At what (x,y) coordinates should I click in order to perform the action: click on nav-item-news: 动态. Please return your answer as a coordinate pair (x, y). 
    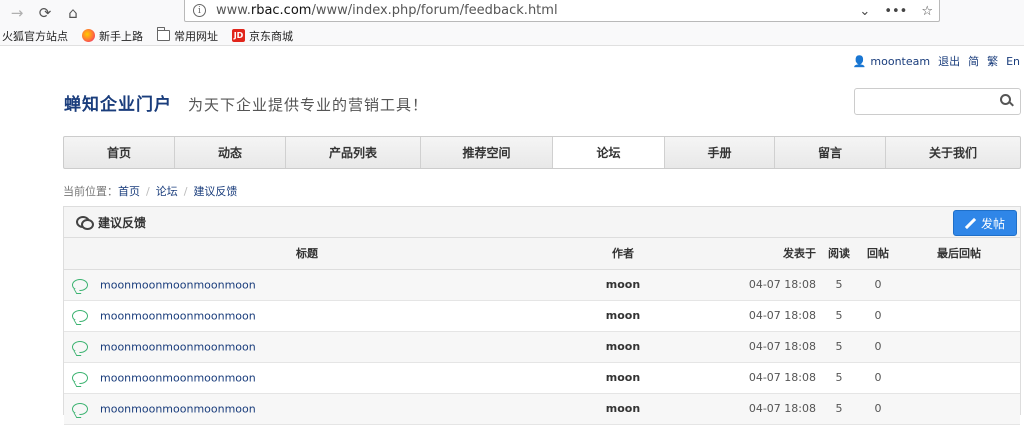
    Looking at the image, I should click on (230, 152).